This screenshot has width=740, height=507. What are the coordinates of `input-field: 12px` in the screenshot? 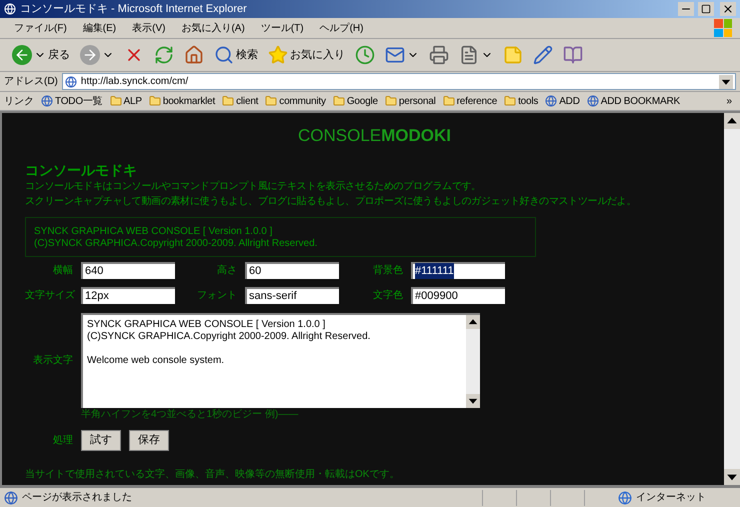 It's located at (128, 295).